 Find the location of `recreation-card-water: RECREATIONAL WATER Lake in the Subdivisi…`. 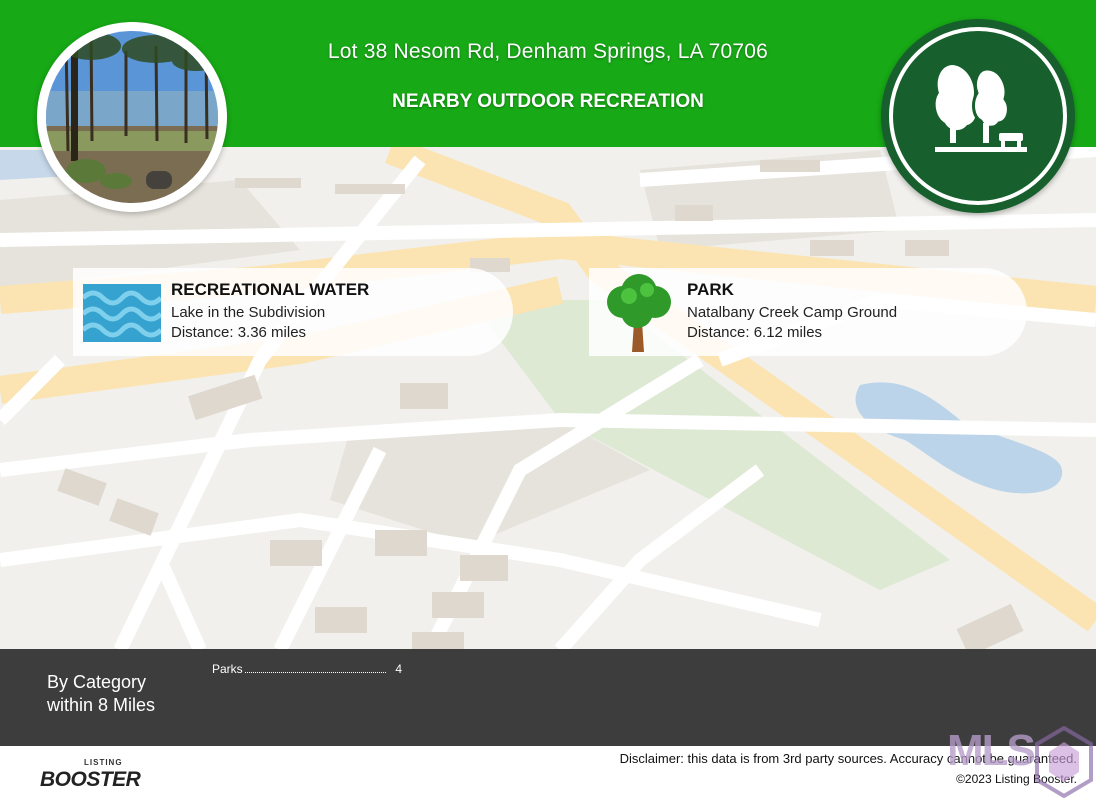

recreation-card-water: RECREATIONAL WATER Lake in the Subdivisi… is located at coordinates (293, 312).